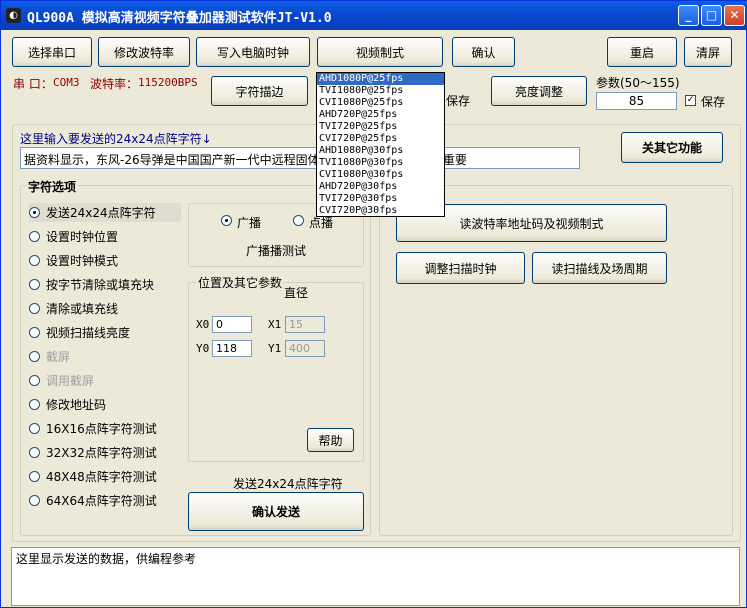  What do you see at coordinates (380, 103) in the screenshot?
I see `dropdown-option: CVI1080P@25fps` at bounding box center [380, 103].